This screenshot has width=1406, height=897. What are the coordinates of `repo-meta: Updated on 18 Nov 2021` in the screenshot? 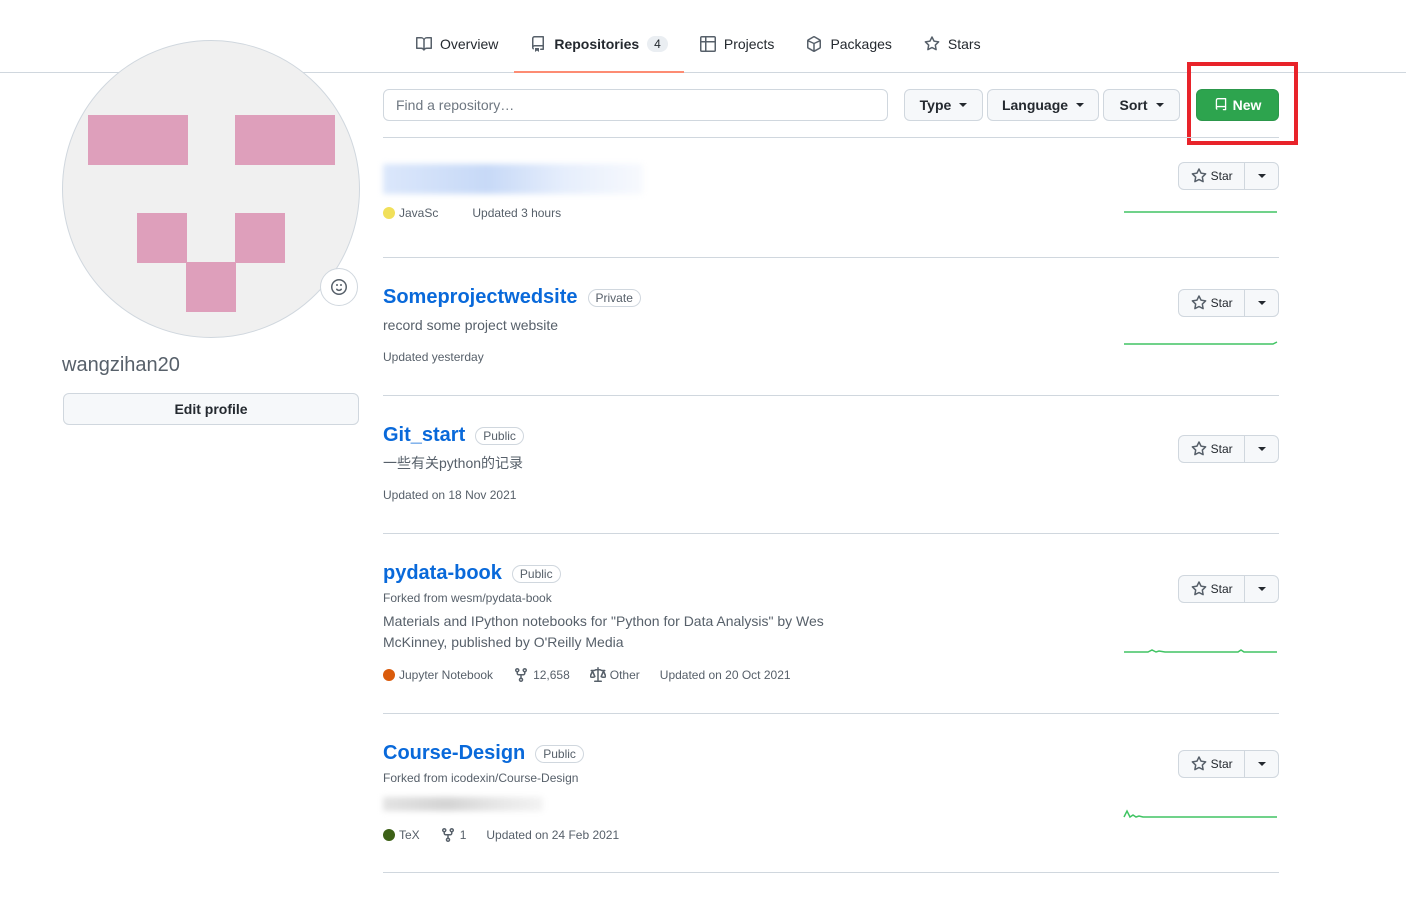 It's located at (831, 495).